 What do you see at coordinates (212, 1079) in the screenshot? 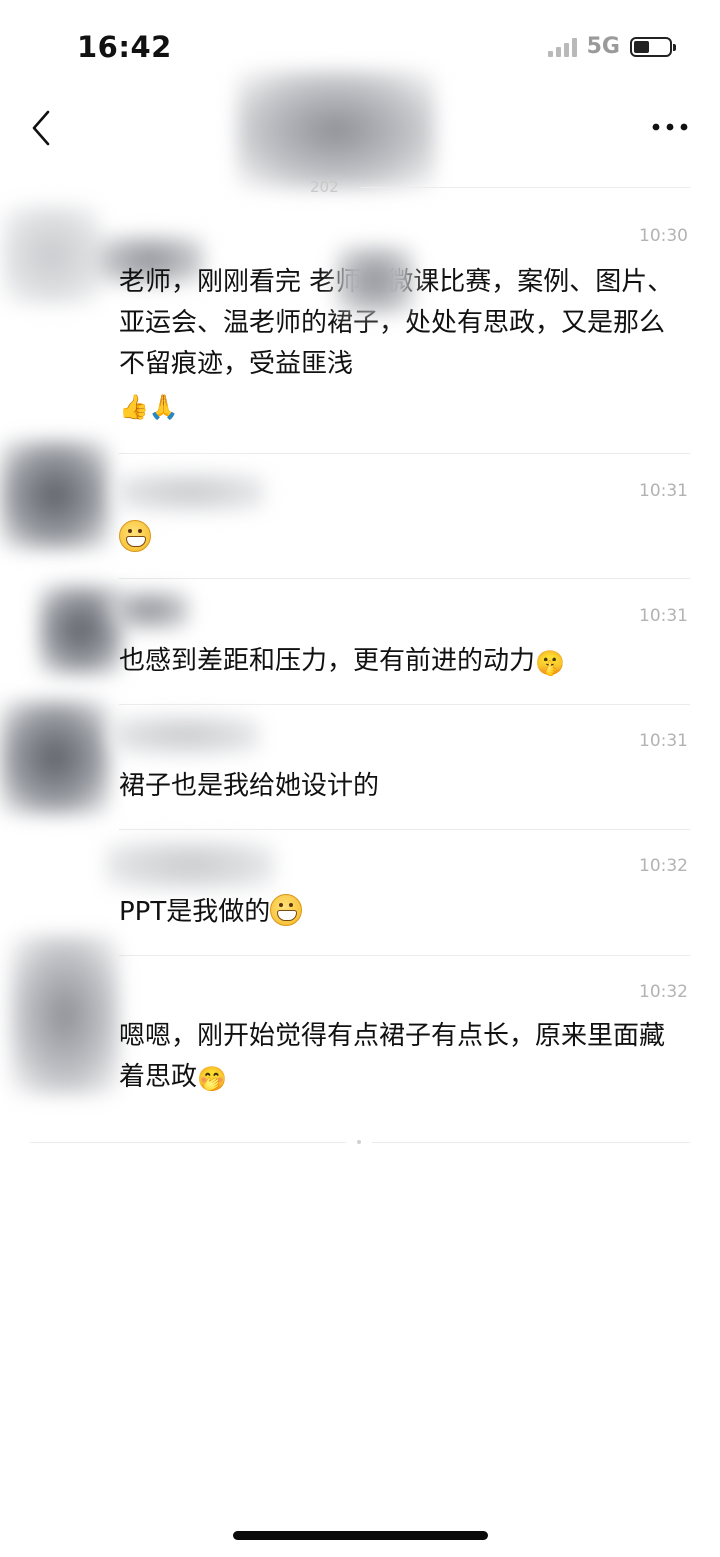
I see `hand-over-mouth-emoji: 🤭` at bounding box center [212, 1079].